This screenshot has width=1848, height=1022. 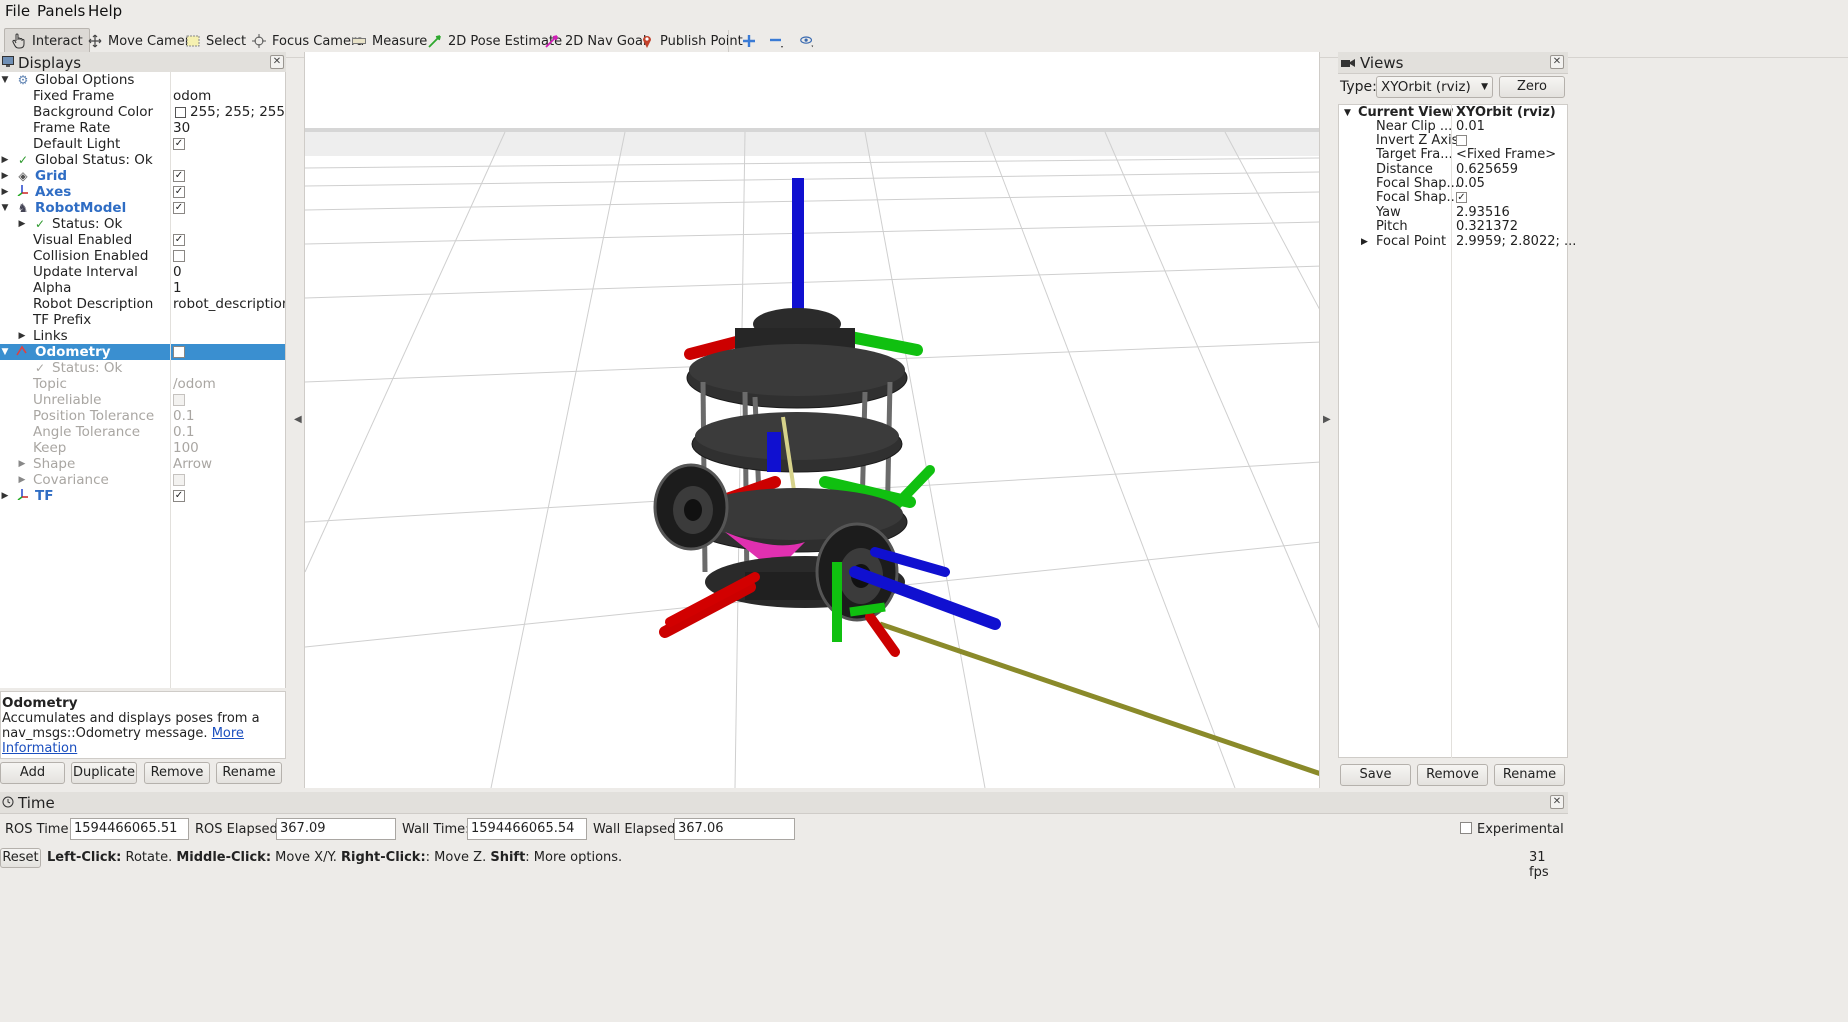 I want to click on tree-row-global-options: ▼ ⚙ Global Options, so click(x=142, y=80).